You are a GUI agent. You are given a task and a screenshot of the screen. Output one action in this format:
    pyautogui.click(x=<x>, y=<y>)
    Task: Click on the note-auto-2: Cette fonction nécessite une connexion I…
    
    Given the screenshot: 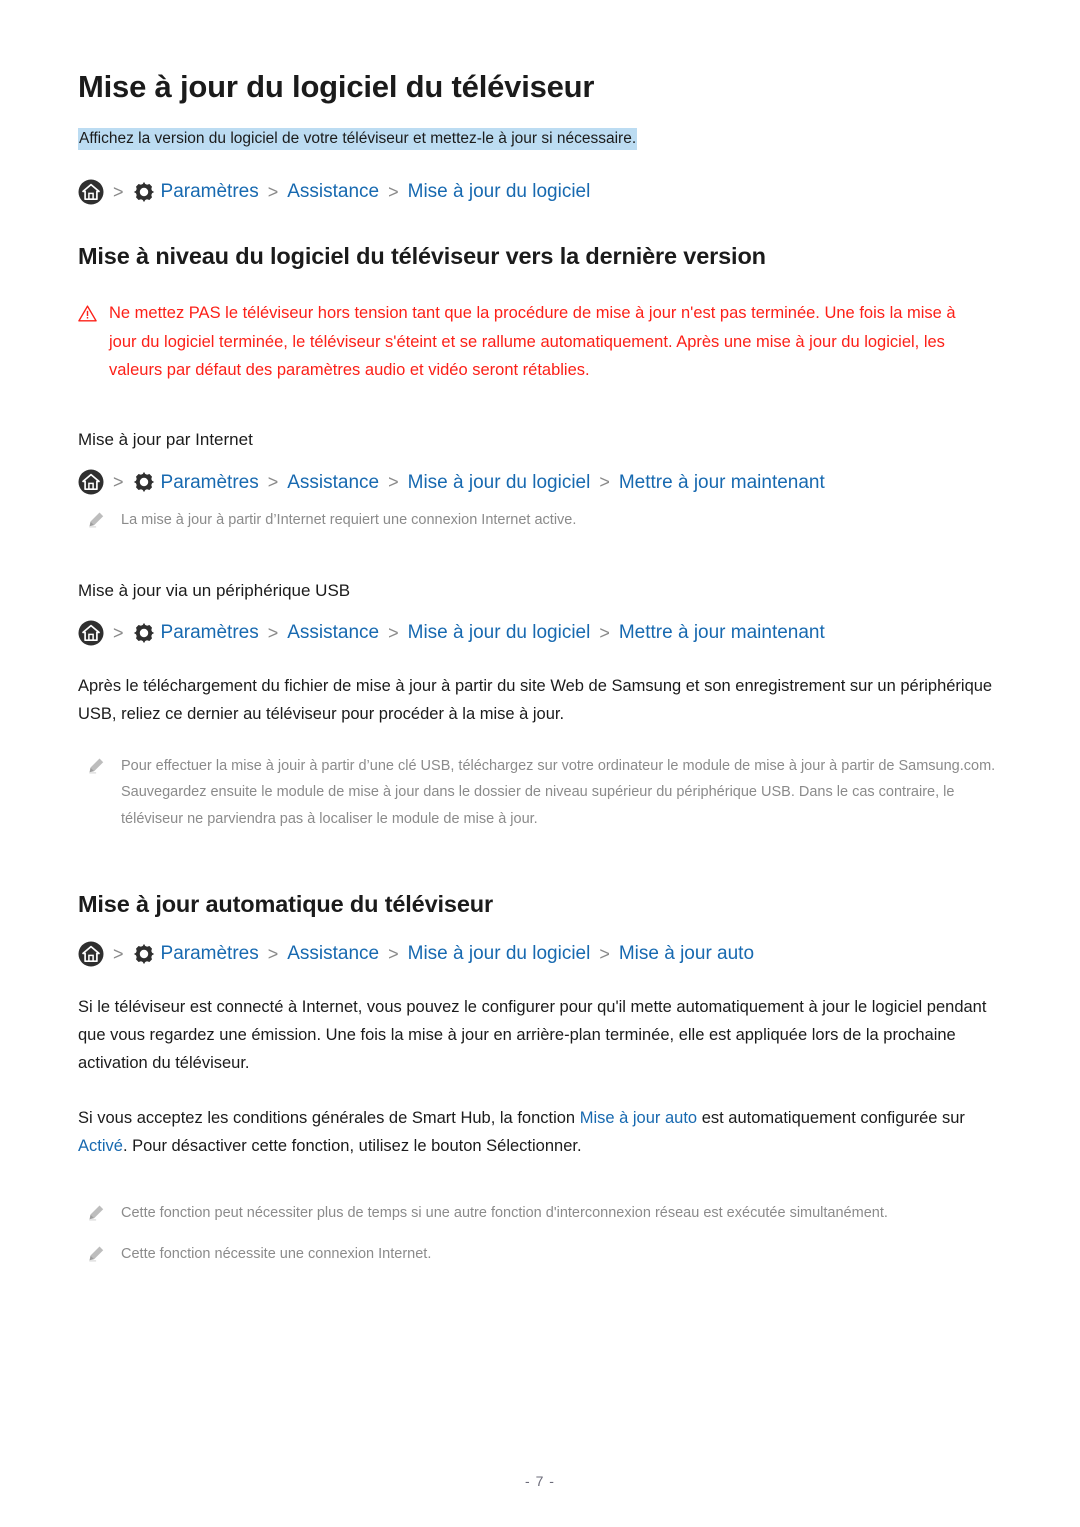 What is the action you would take?
    pyautogui.click(x=540, y=1254)
    